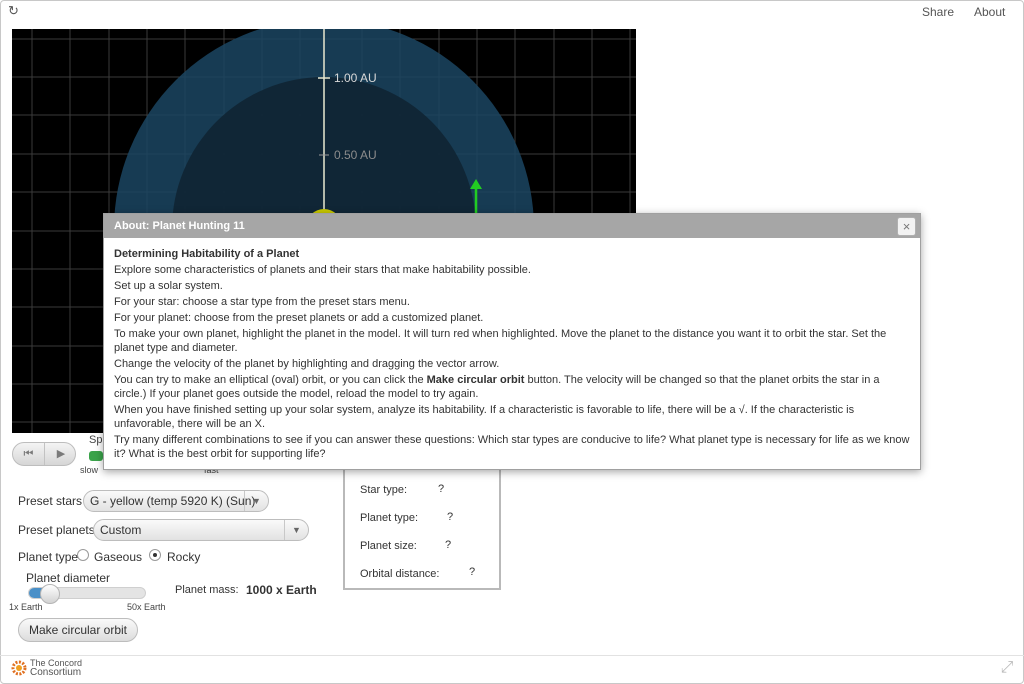  What do you see at coordinates (29, 454) in the screenshot?
I see `skip-back-icon: ⏮` at bounding box center [29, 454].